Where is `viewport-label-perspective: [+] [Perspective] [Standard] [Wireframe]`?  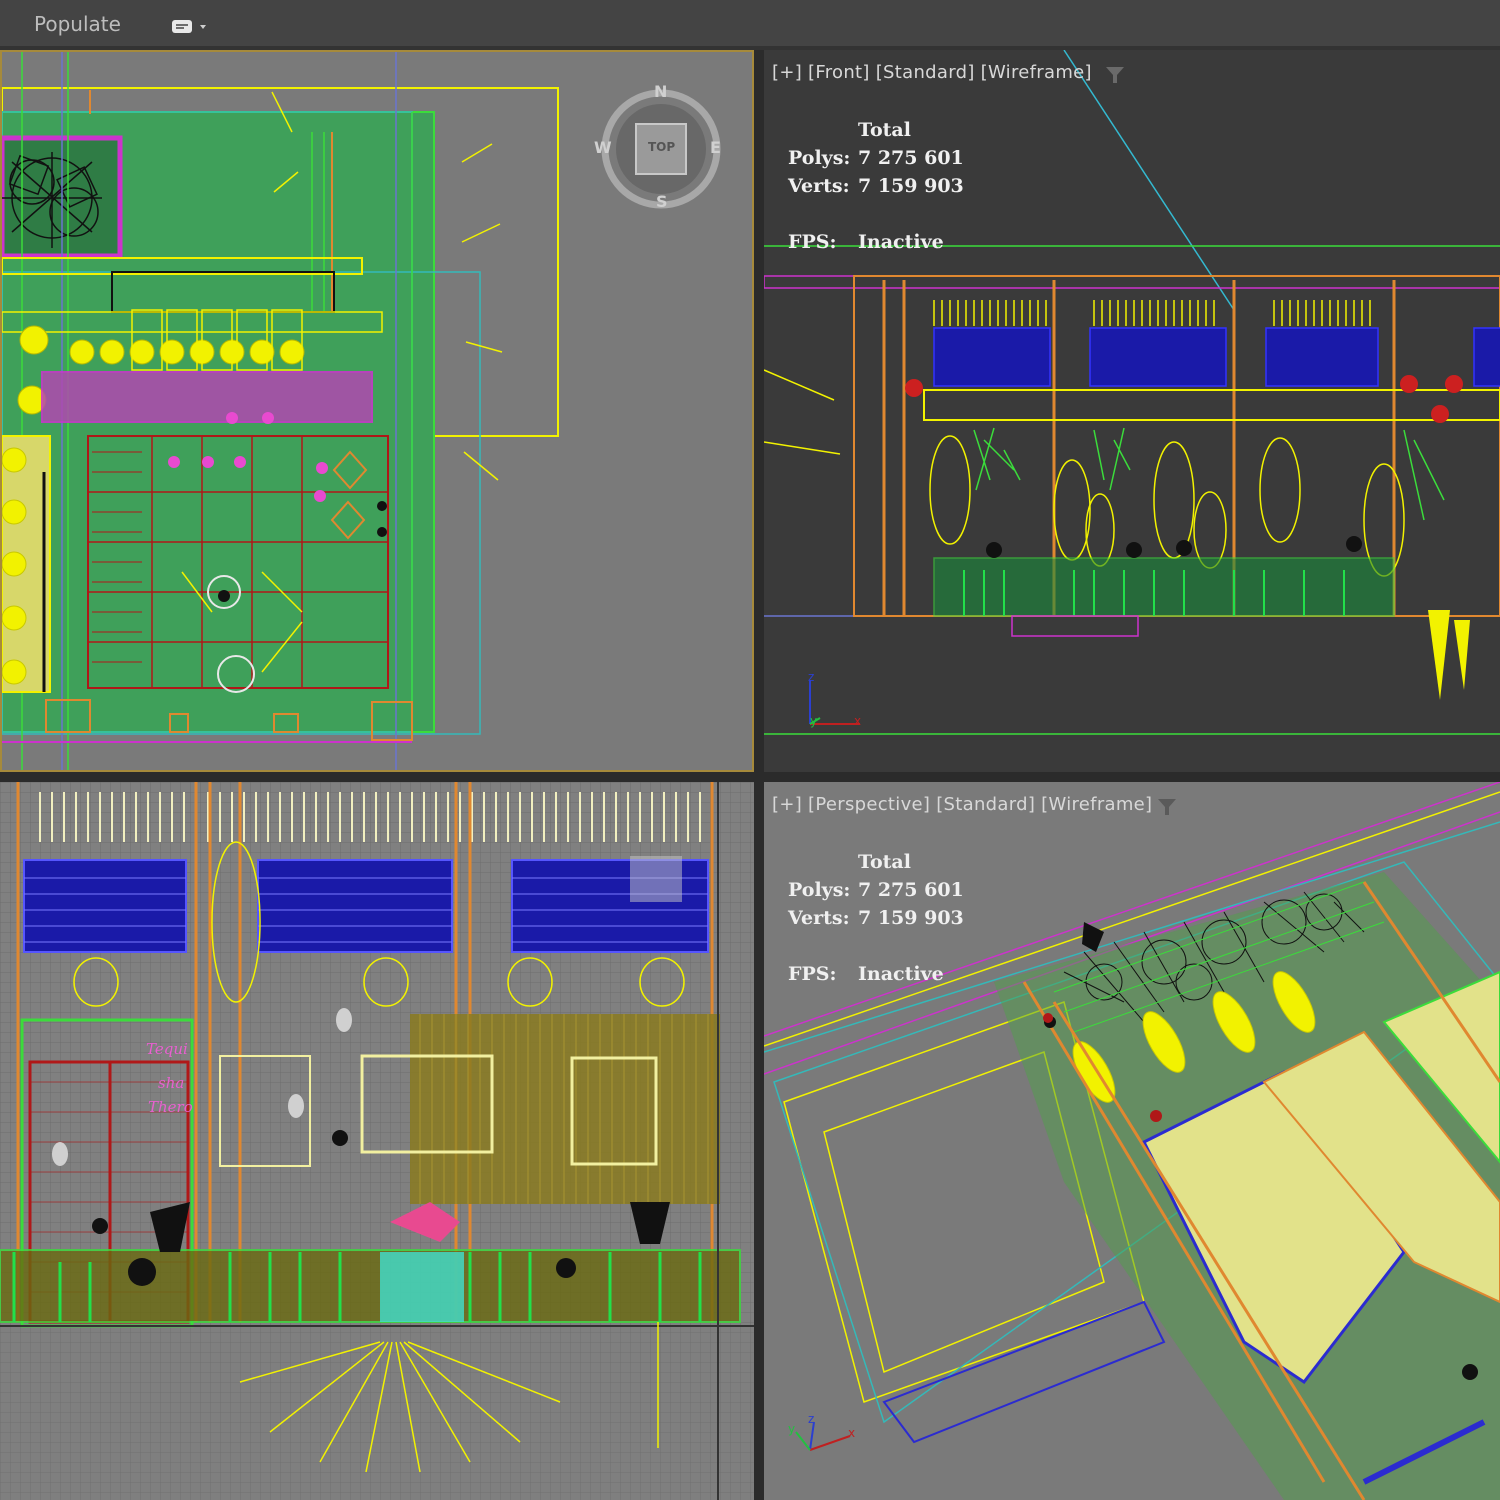
viewport-label-perspective: [+] [Perspective] [Standard] [Wireframe] is located at coordinates (965, 804).